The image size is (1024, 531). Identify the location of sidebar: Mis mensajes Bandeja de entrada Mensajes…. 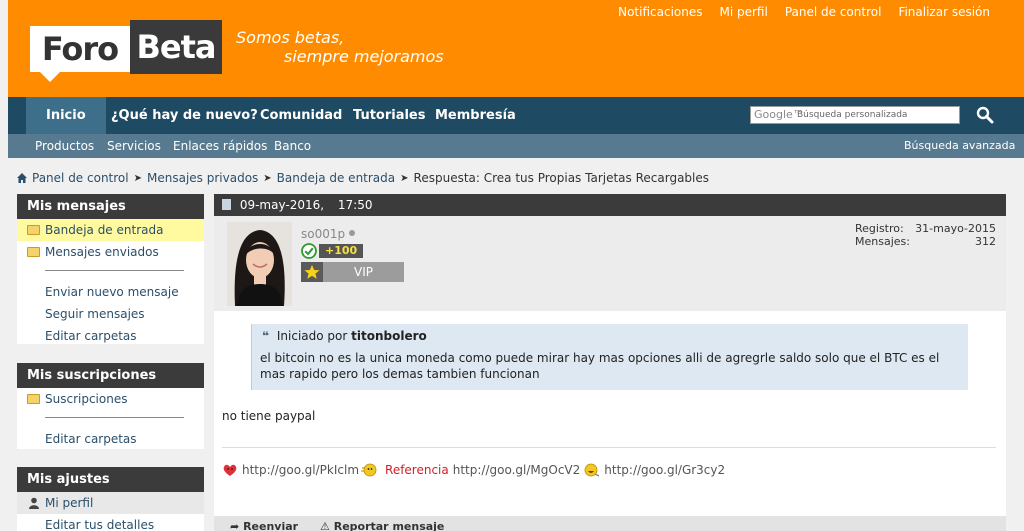
(110, 362).